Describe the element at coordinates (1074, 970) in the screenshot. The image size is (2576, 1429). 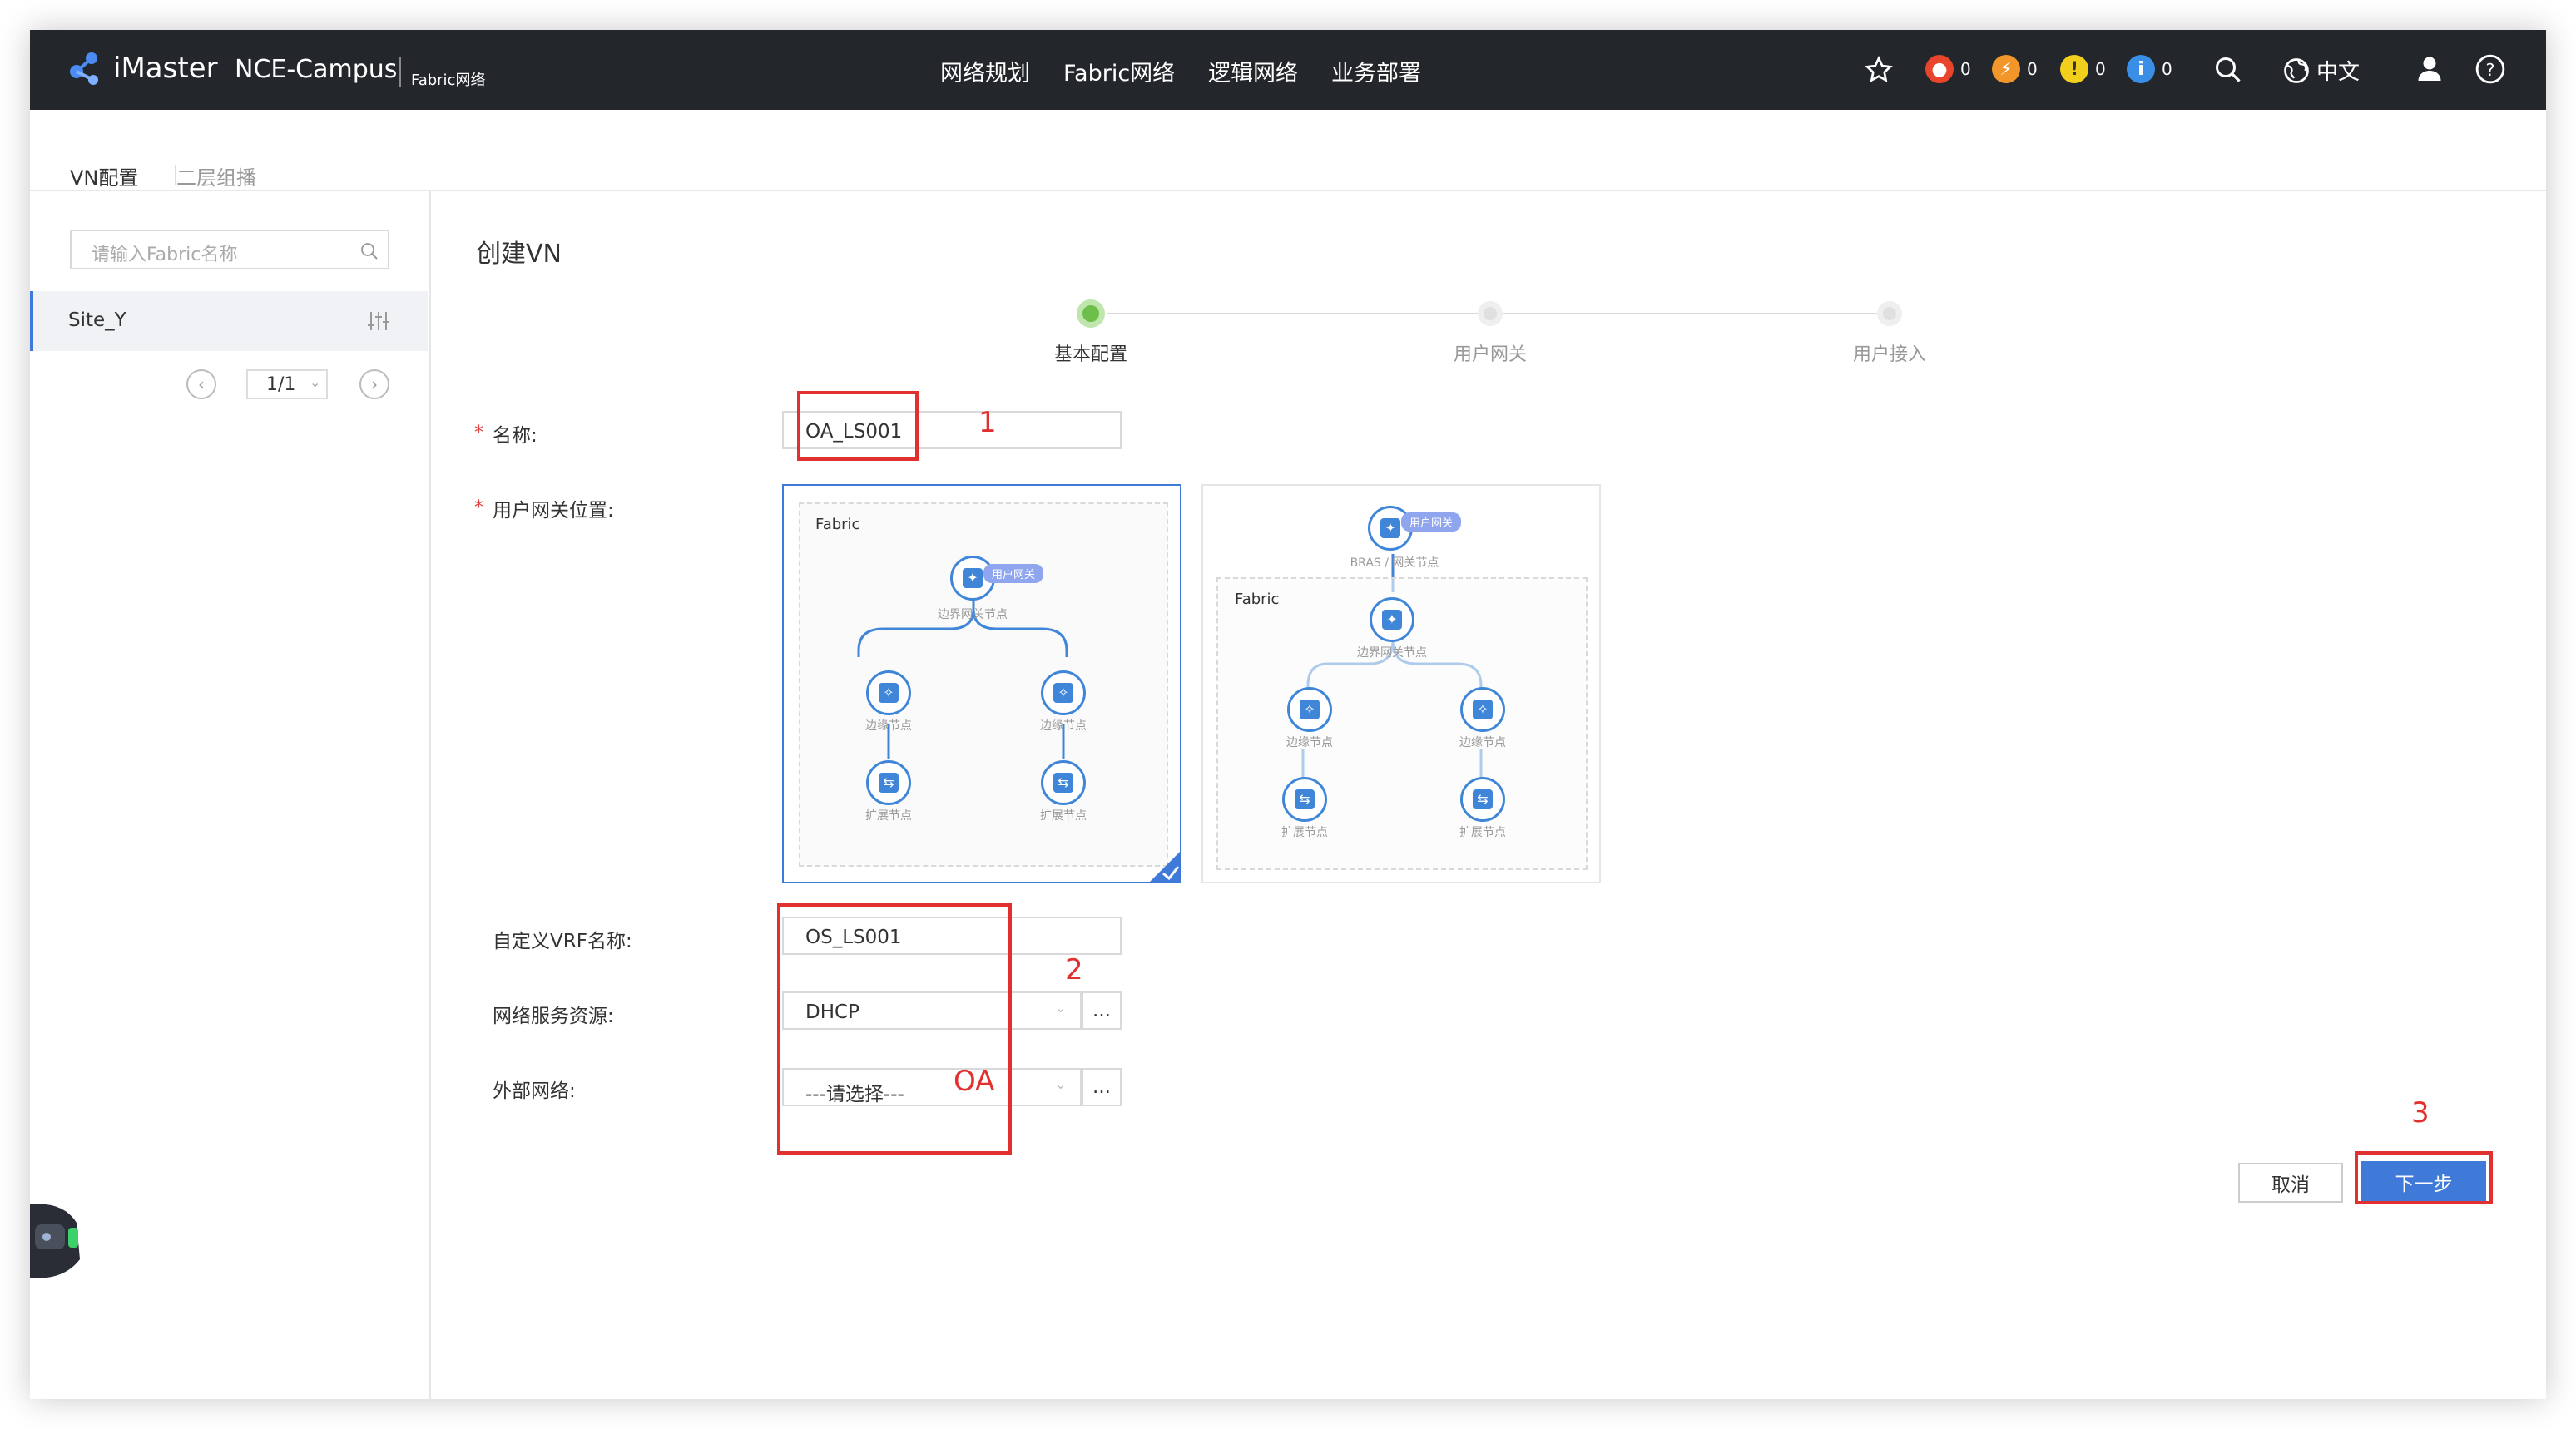
I see `annotation-2: 2` at that location.